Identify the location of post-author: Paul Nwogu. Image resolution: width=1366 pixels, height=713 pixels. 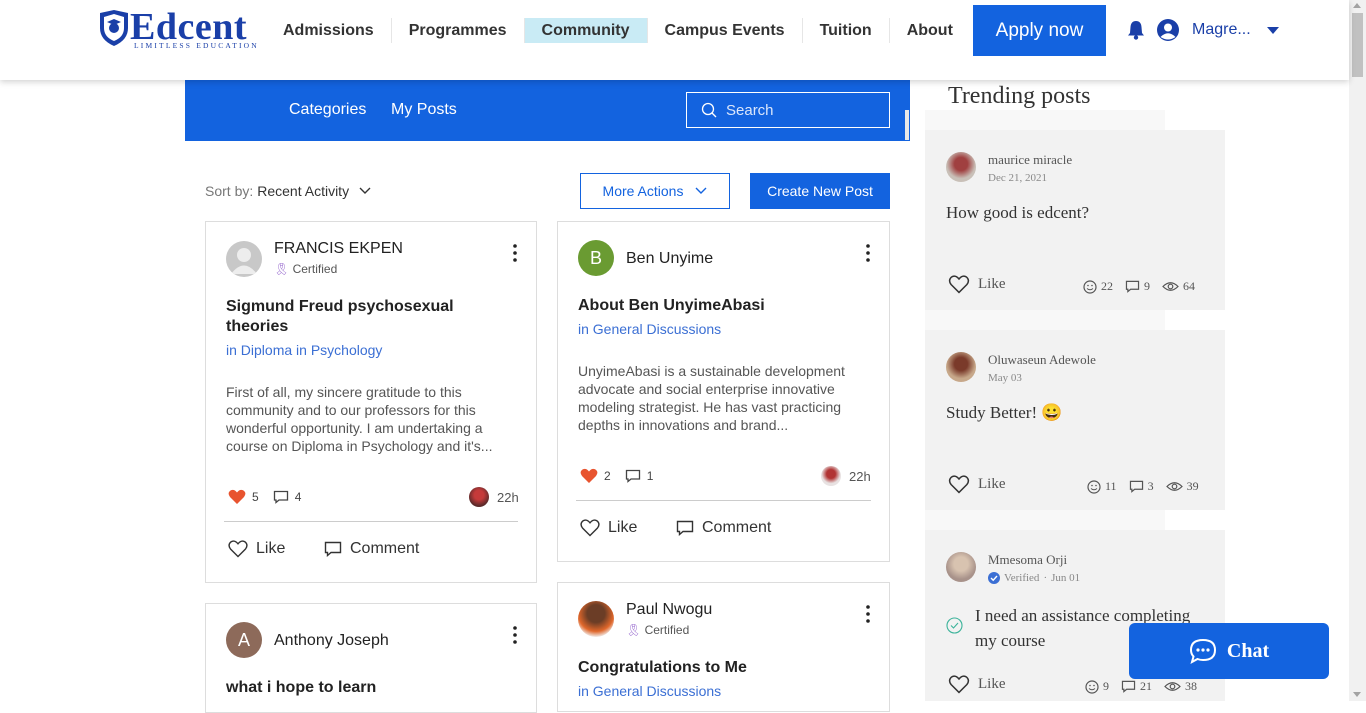
(669, 610).